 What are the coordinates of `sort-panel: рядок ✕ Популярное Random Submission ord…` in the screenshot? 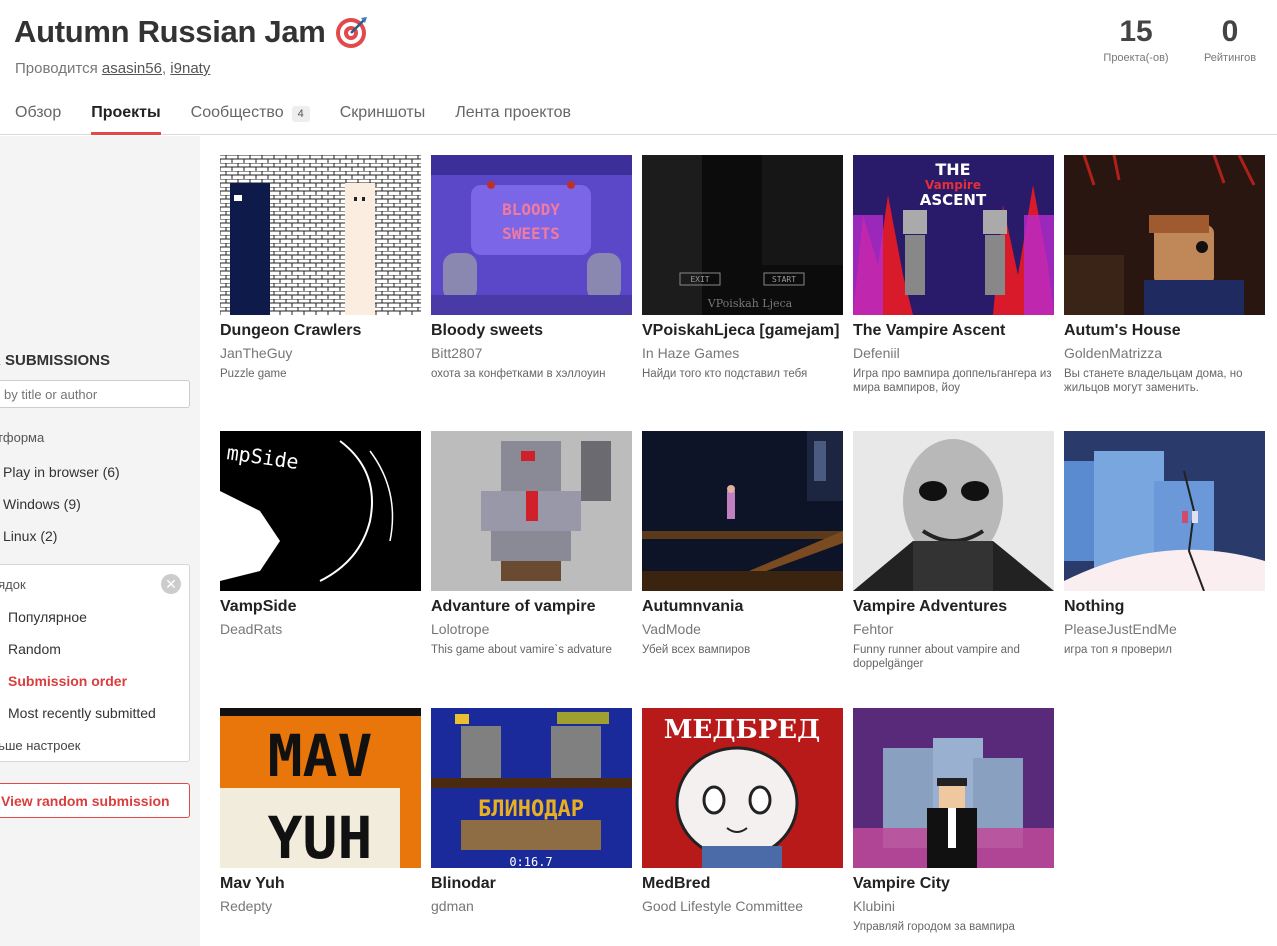 It's located at (95, 663).